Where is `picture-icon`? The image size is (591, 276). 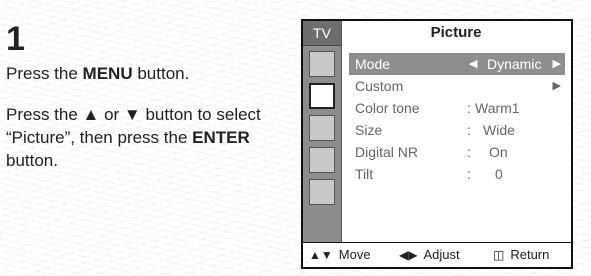 picture-icon is located at coordinates (322, 96).